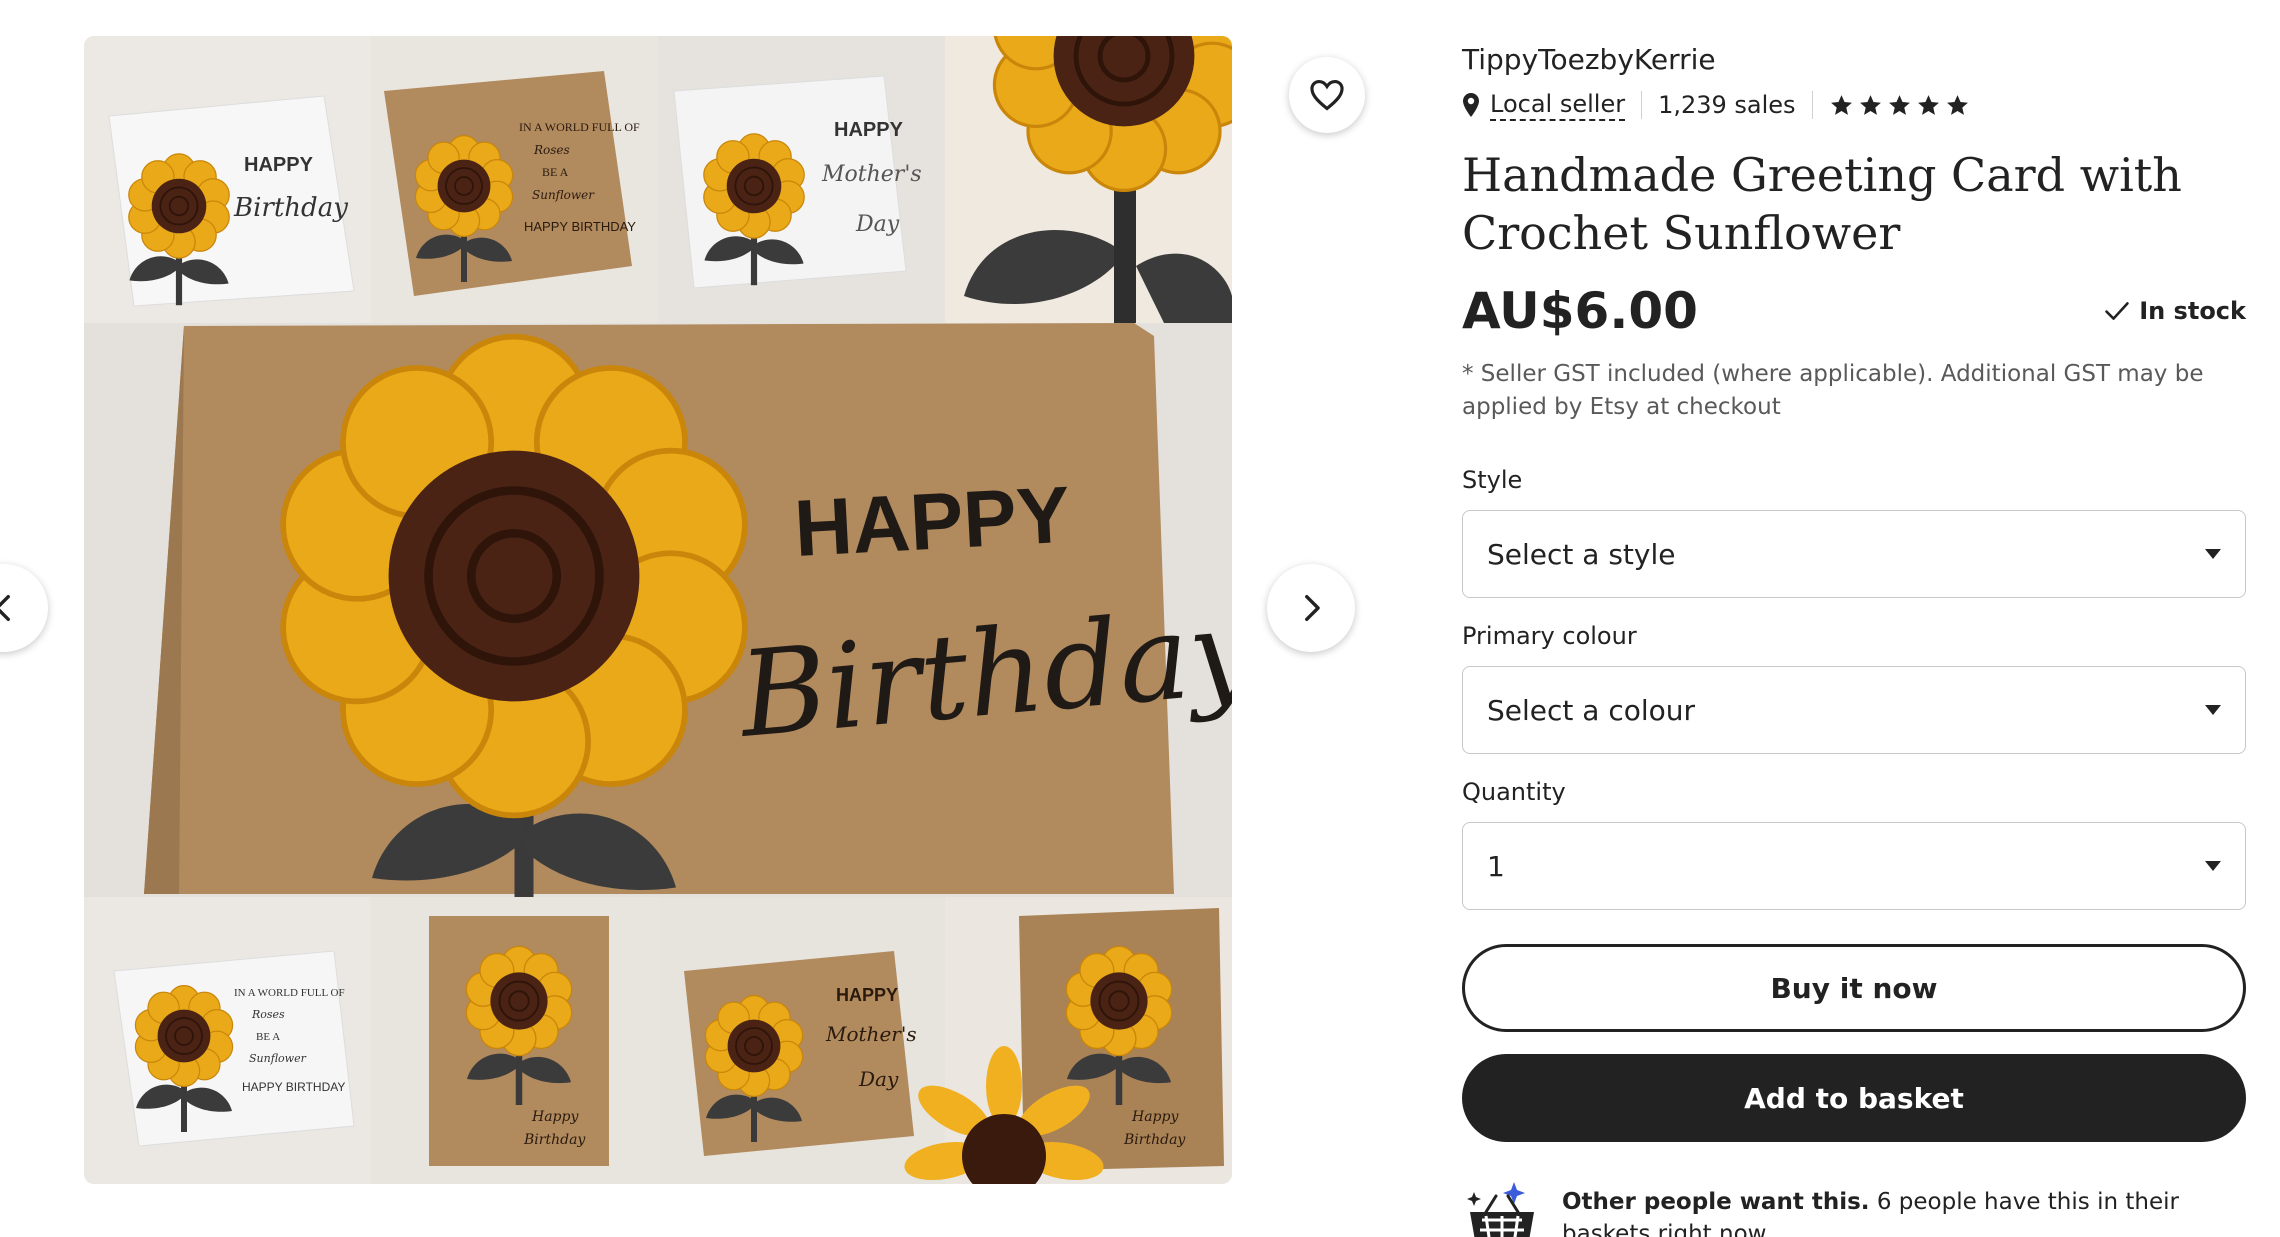 This screenshot has height=1237, width=2280. Describe the element at coordinates (800, 1053) in the screenshot. I see `thumbnail-mothers-day-kraft: HAPPY Mother's Day` at that location.